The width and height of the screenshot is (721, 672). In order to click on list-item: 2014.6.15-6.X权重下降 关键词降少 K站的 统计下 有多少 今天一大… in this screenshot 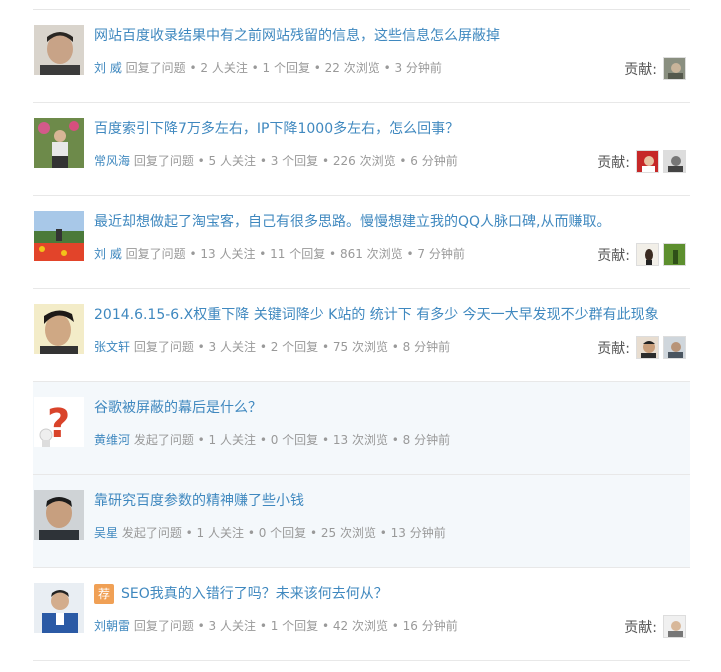, I will do `click(361, 335)`.